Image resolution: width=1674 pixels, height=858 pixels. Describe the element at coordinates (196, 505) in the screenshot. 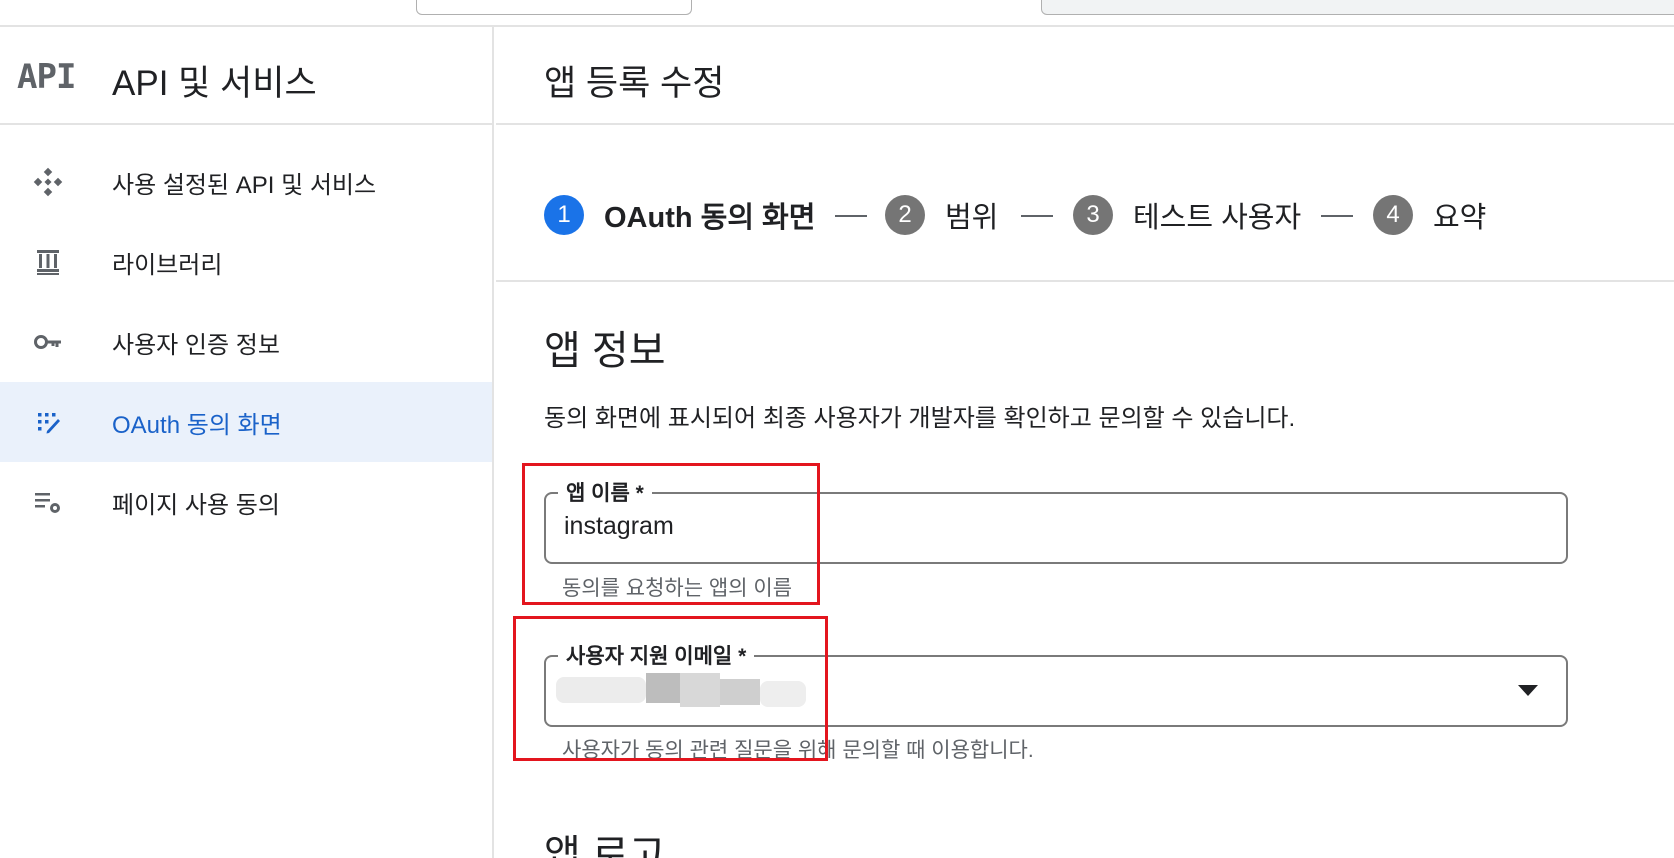

I see `sidebar-item-label: 페이지 사용 동의` at that location.